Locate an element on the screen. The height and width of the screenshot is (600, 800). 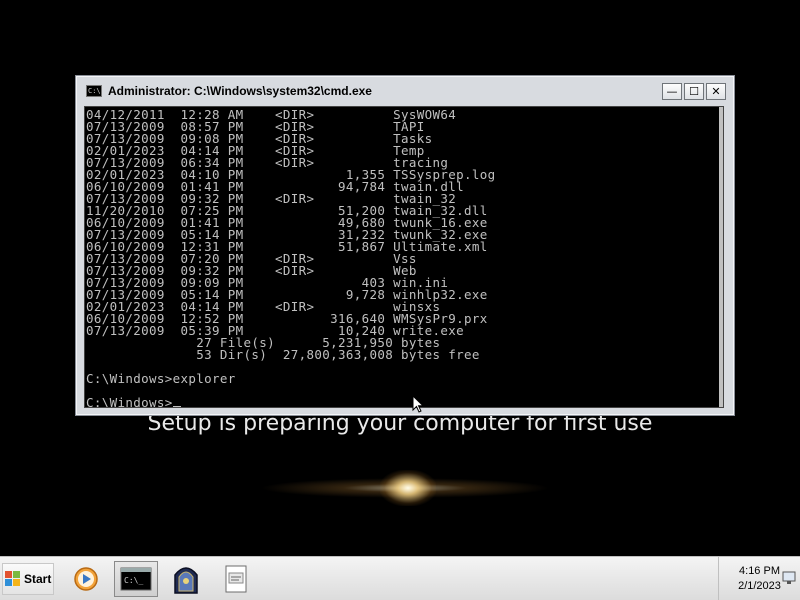
svg-text: C:\_ is located at coordinates (133, 580).